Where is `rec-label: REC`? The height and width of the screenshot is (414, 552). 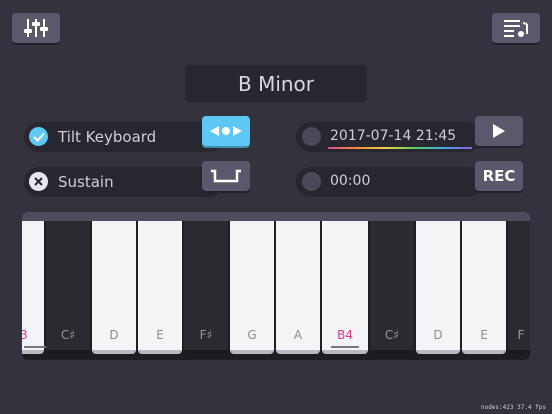
rec-label: REC is located at coordinates (499, 176).